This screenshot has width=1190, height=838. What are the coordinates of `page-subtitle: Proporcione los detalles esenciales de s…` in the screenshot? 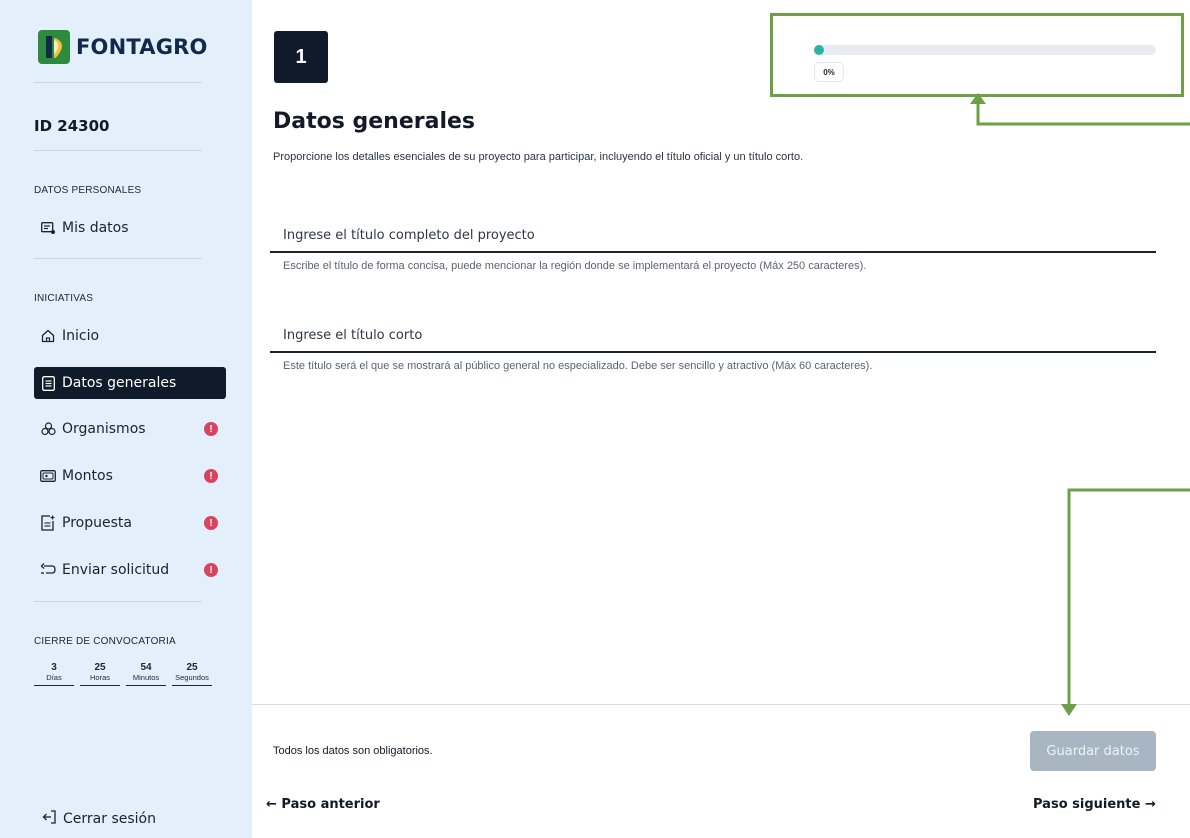 It's located at (538, 157).